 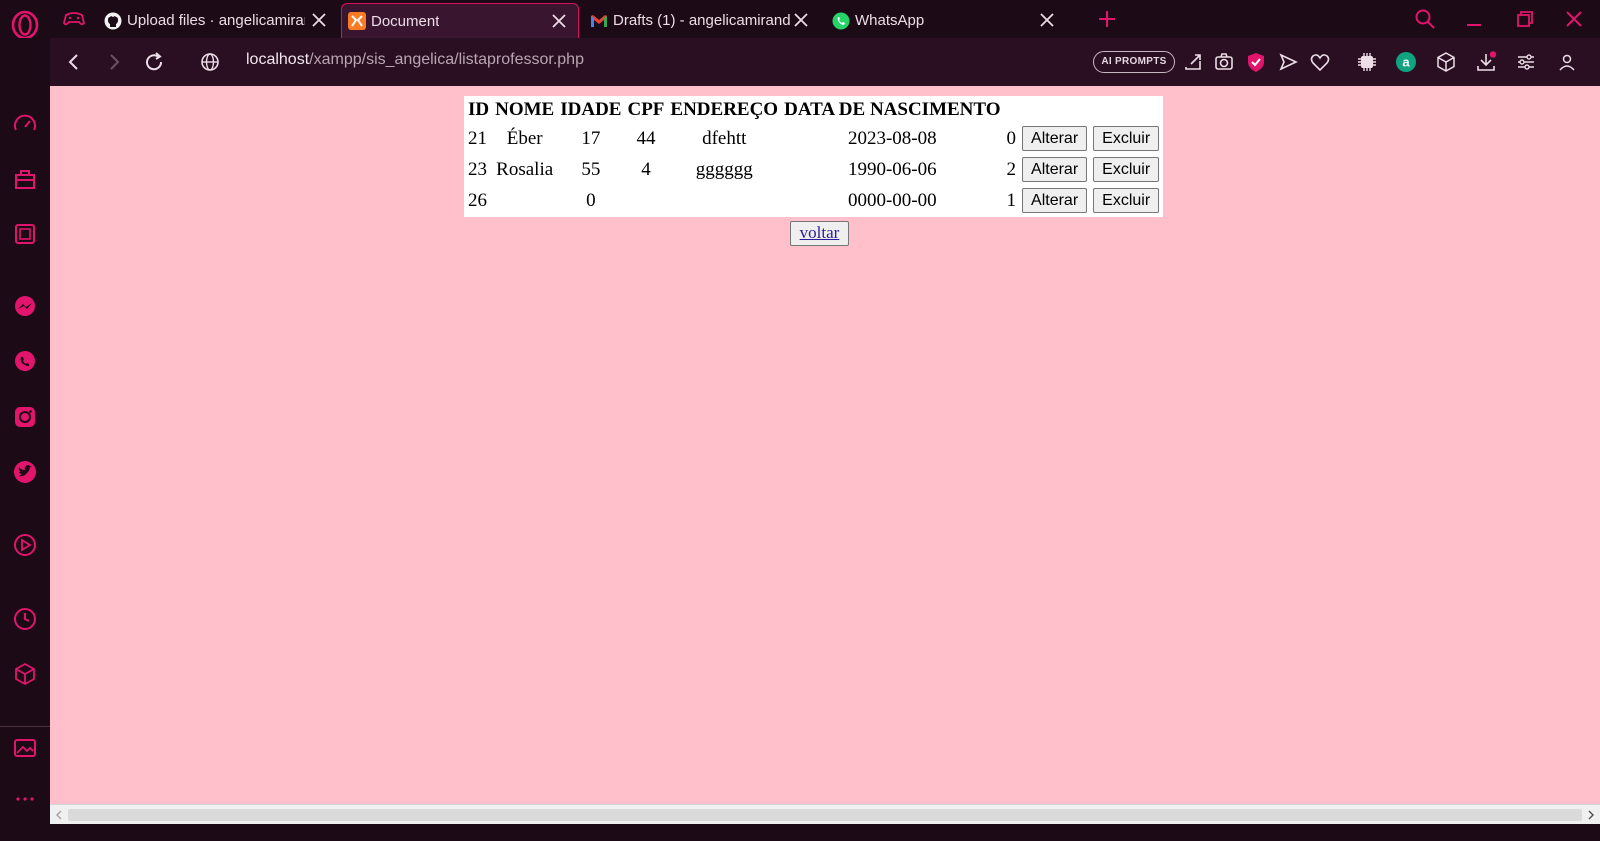 What do you see at coordinates (724, 138) in the screenshot?
I see `cell-endereco: dfehtt` at bounding box center [724, 138].